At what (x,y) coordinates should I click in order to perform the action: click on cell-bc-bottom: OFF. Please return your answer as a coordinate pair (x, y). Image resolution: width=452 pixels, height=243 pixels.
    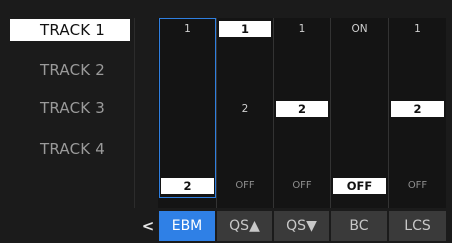
    Looking at the image, I should click on (359, 186).